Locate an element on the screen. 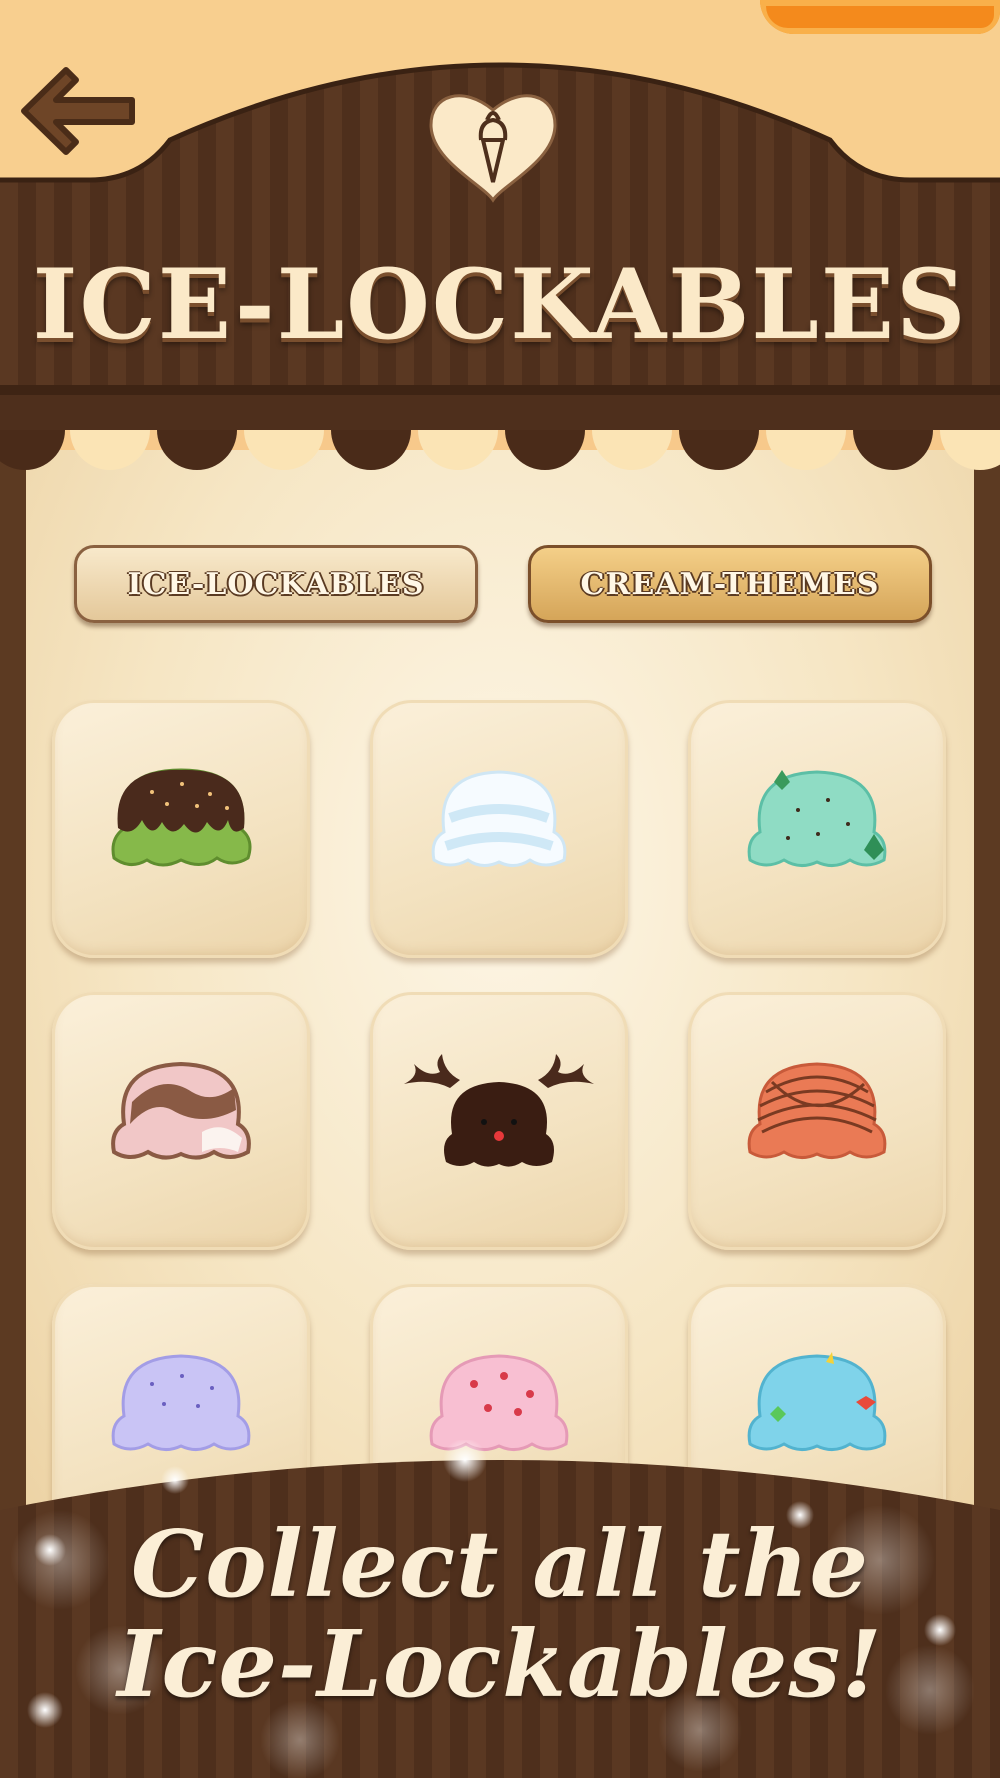 The height and width of the screenshot is (1778, 1000). chocolate-matcha-scoop-icon is located at coordinates (181, 817).